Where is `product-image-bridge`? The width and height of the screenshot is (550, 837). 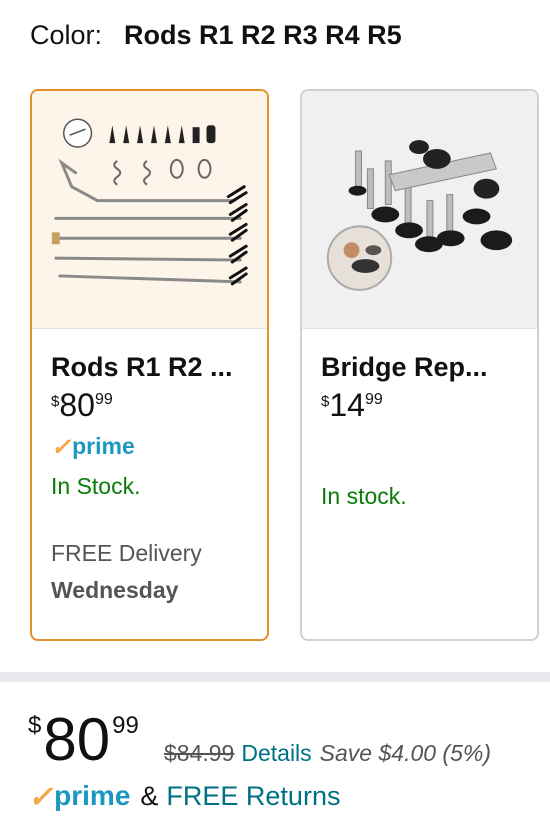
product-image-bridge is located at coordinates (419, 210).